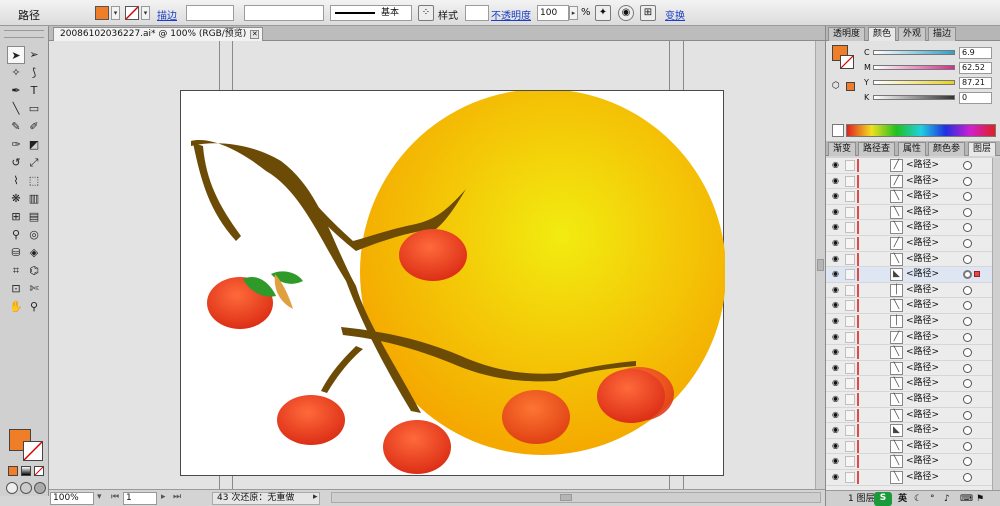 Image resolution: width=1000 pixels, height=506 pixels. Describe the element at coordinates (980, 499) in the screenshot. I see `shirt-icon: ⚑` at that location.